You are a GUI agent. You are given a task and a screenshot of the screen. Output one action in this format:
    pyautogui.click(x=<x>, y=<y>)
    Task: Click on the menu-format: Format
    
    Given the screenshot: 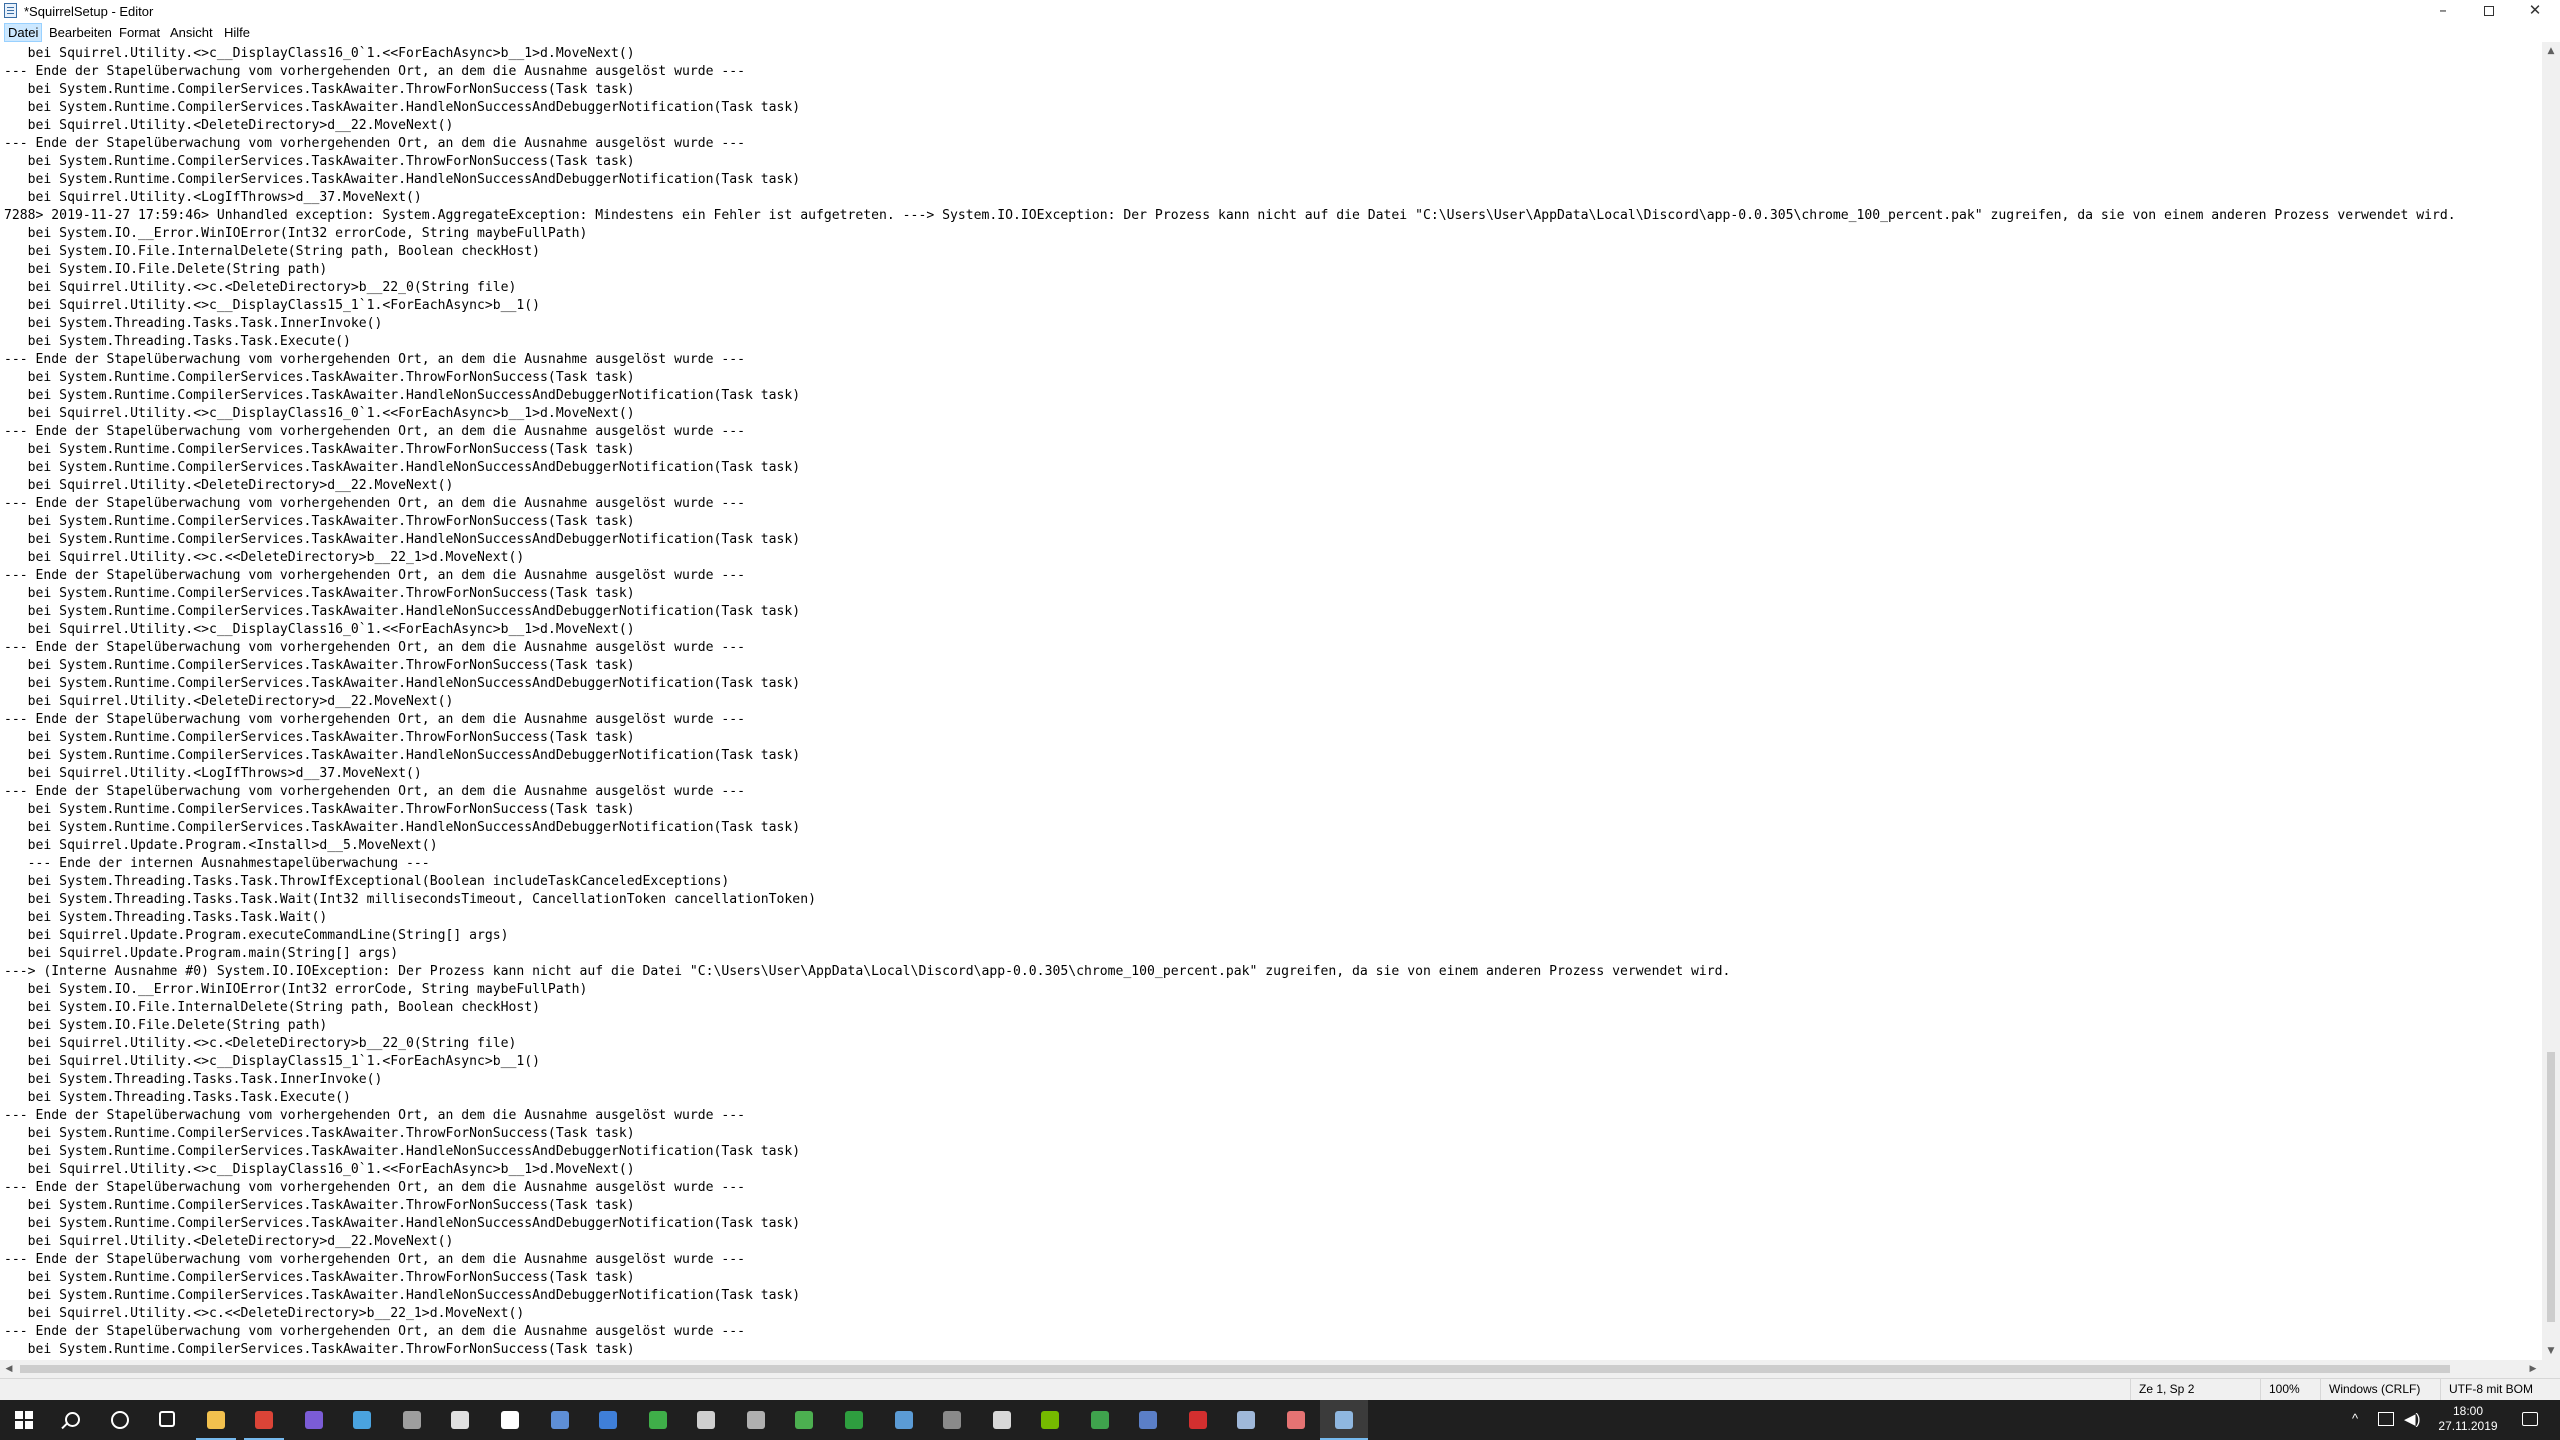 What is the action you would take?
    pyautogui.click(x=139, y=32)
    